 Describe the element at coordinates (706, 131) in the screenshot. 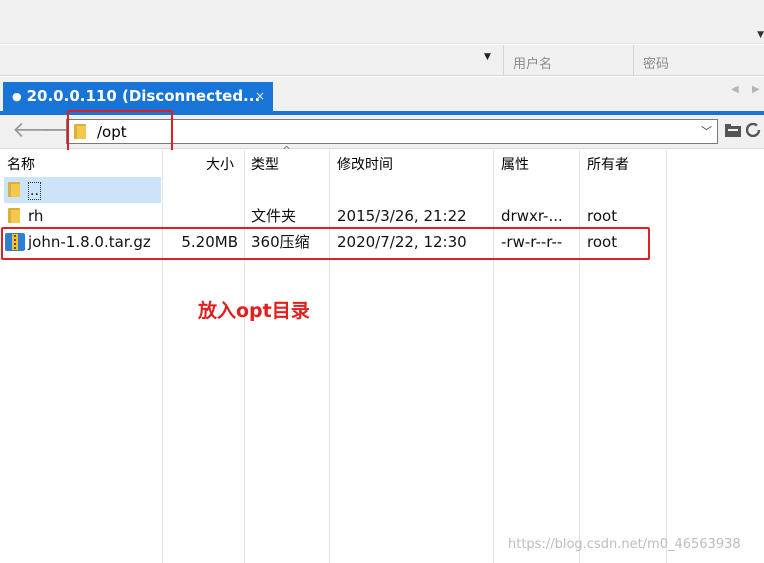

I see `chevron-down-icon: ﹀` at that location.